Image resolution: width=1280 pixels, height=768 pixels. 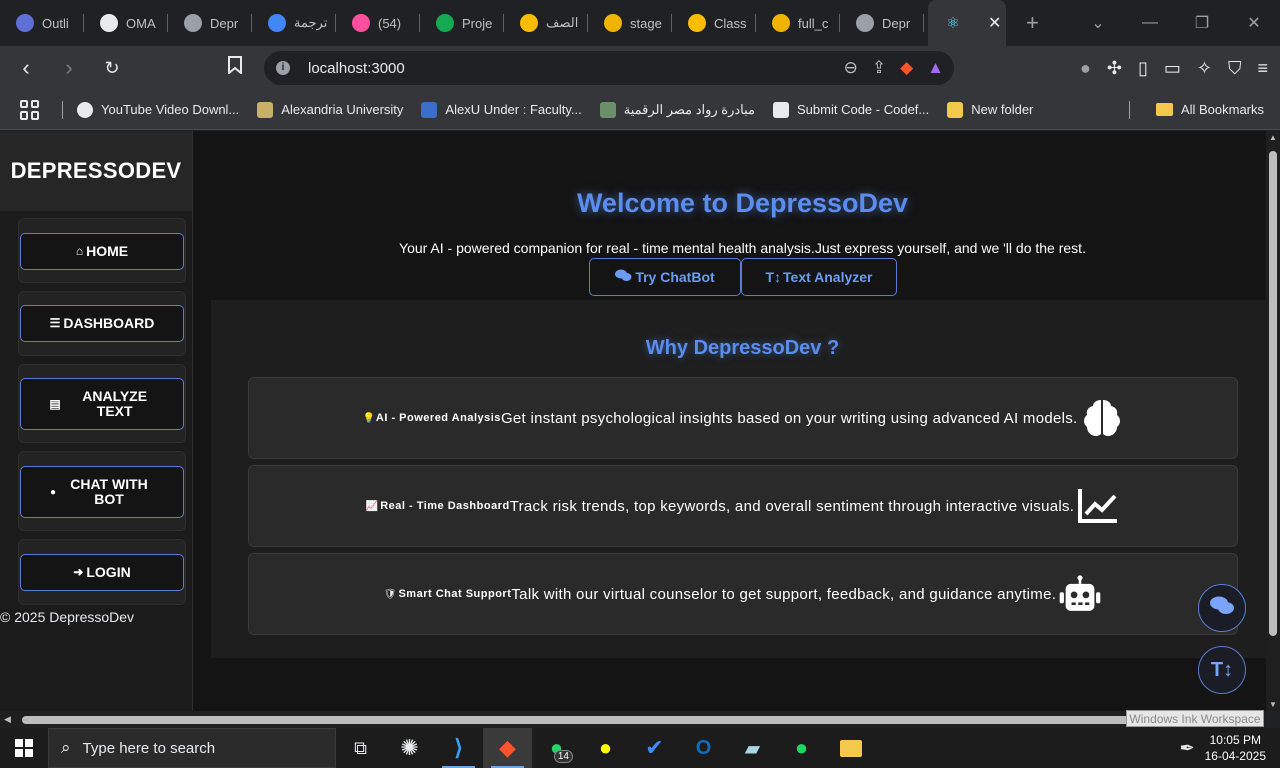 I want to click on back-icon: ‹, so click(x=26, y=68).